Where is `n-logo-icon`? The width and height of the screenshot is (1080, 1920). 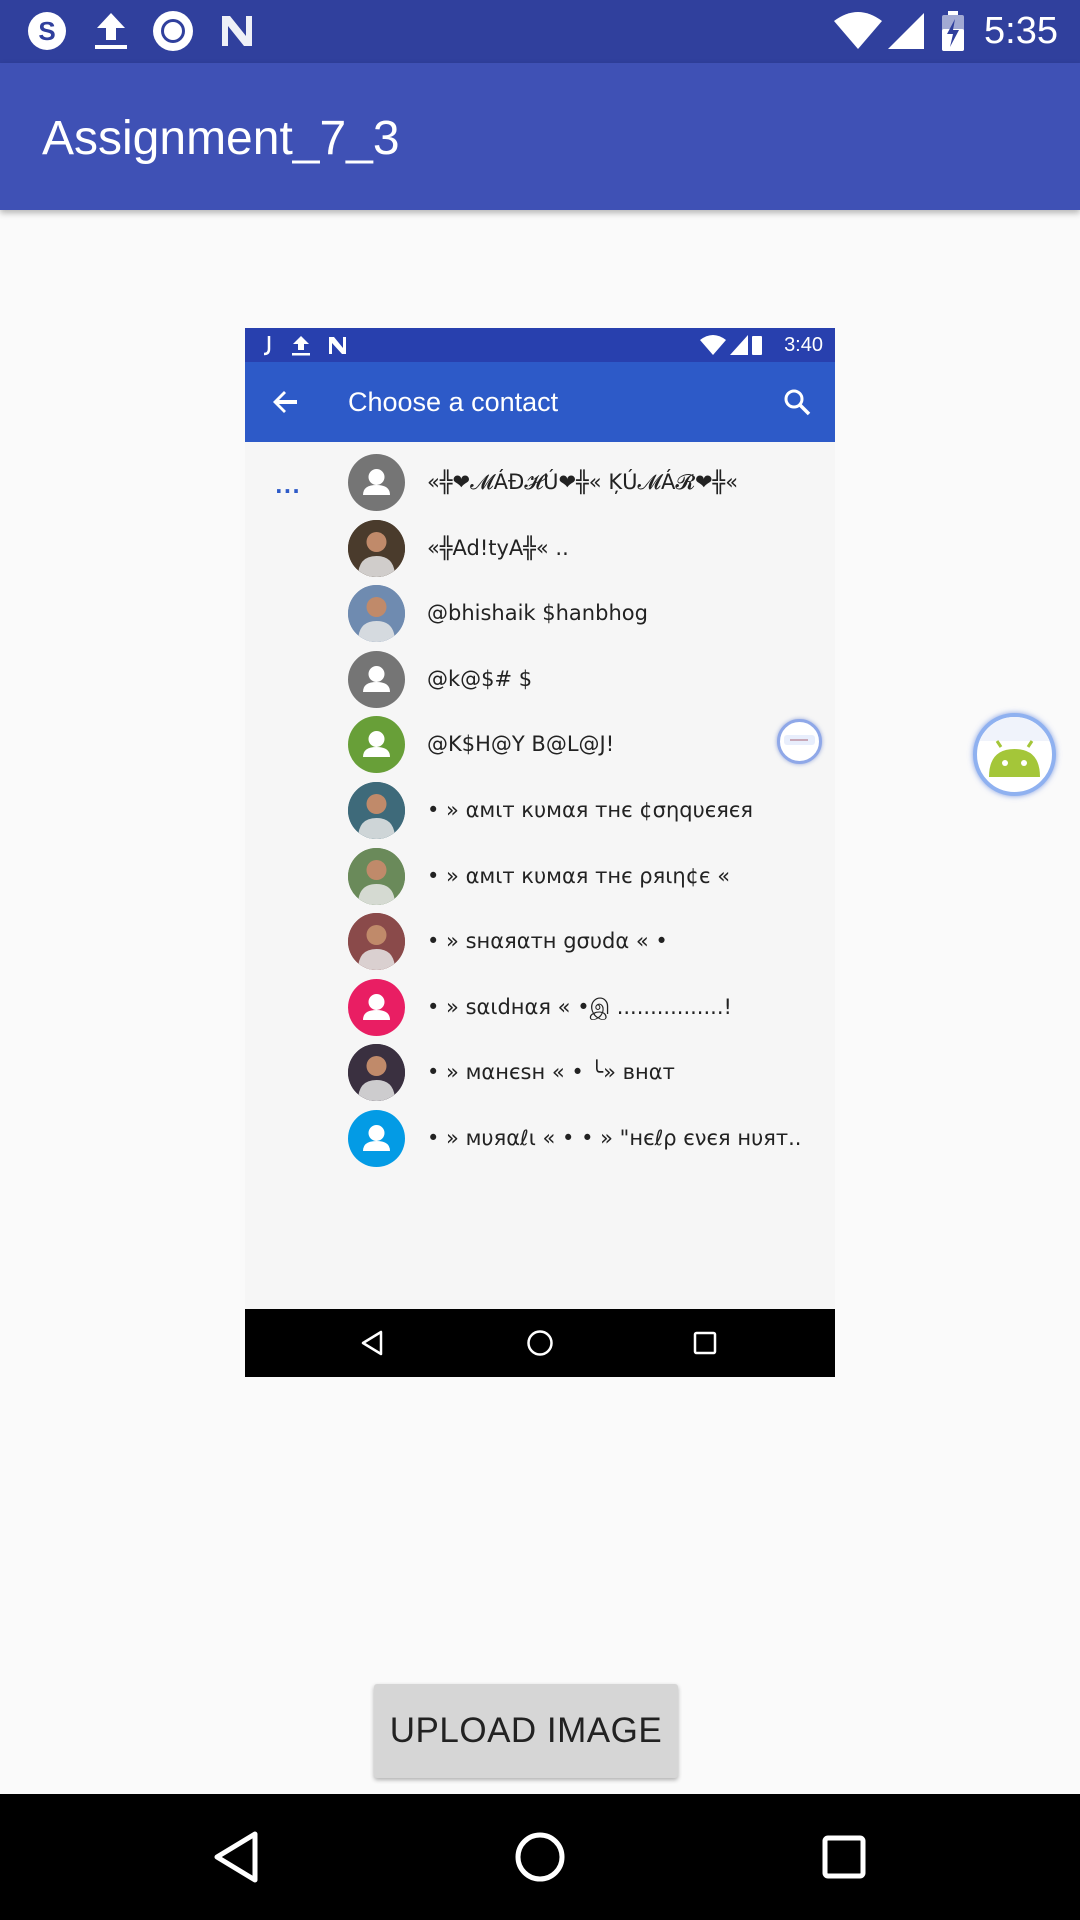
n-logo-icon is located at coordinates (237, 31).